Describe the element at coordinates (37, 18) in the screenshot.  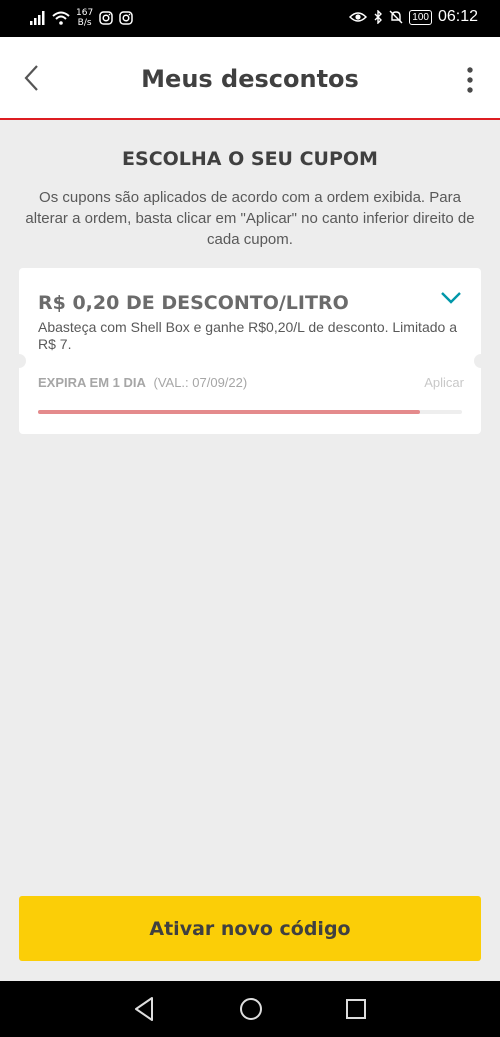
I see `signal-icon` at that location.